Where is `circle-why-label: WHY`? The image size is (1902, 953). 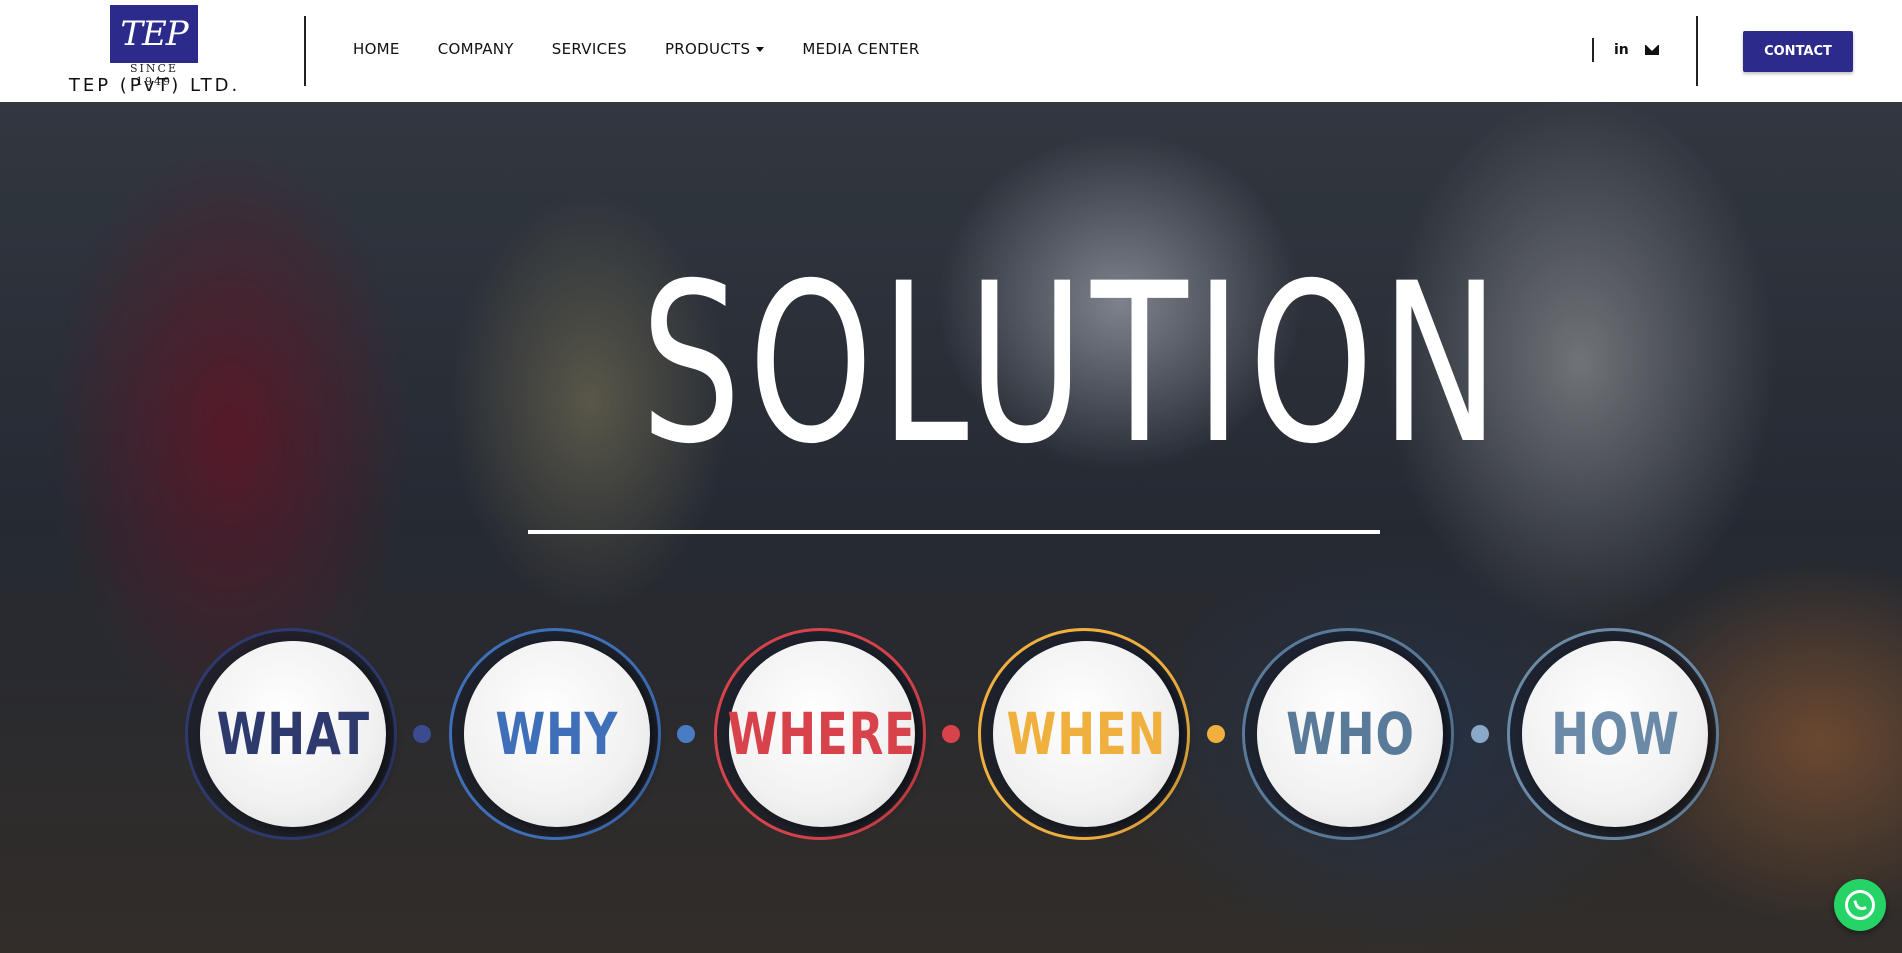 circle-why-label: WHY is located at coordinates (557, 734).